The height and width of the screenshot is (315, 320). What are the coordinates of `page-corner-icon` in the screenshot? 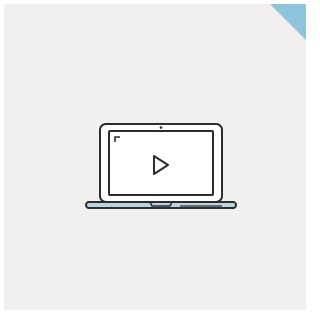 It's located at (288, 22).